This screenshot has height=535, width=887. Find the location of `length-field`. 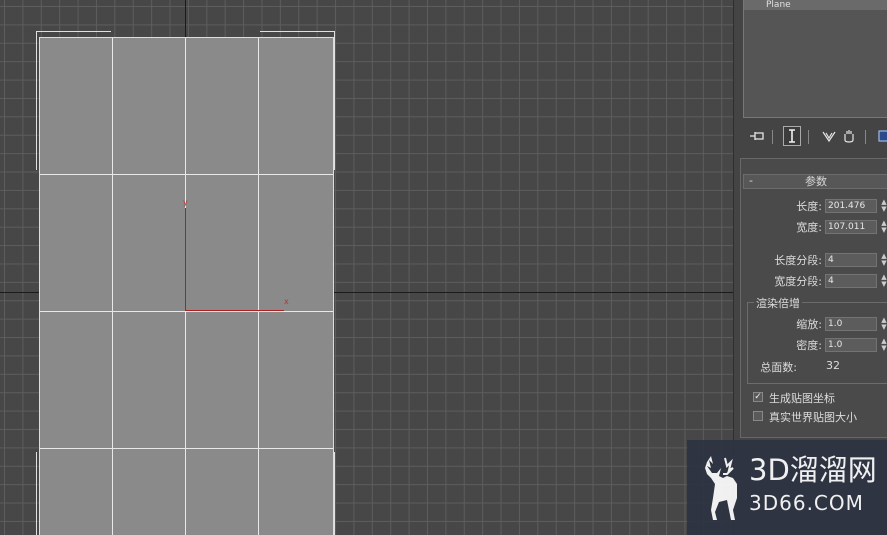

length-field is located at coordinates (851, 206).